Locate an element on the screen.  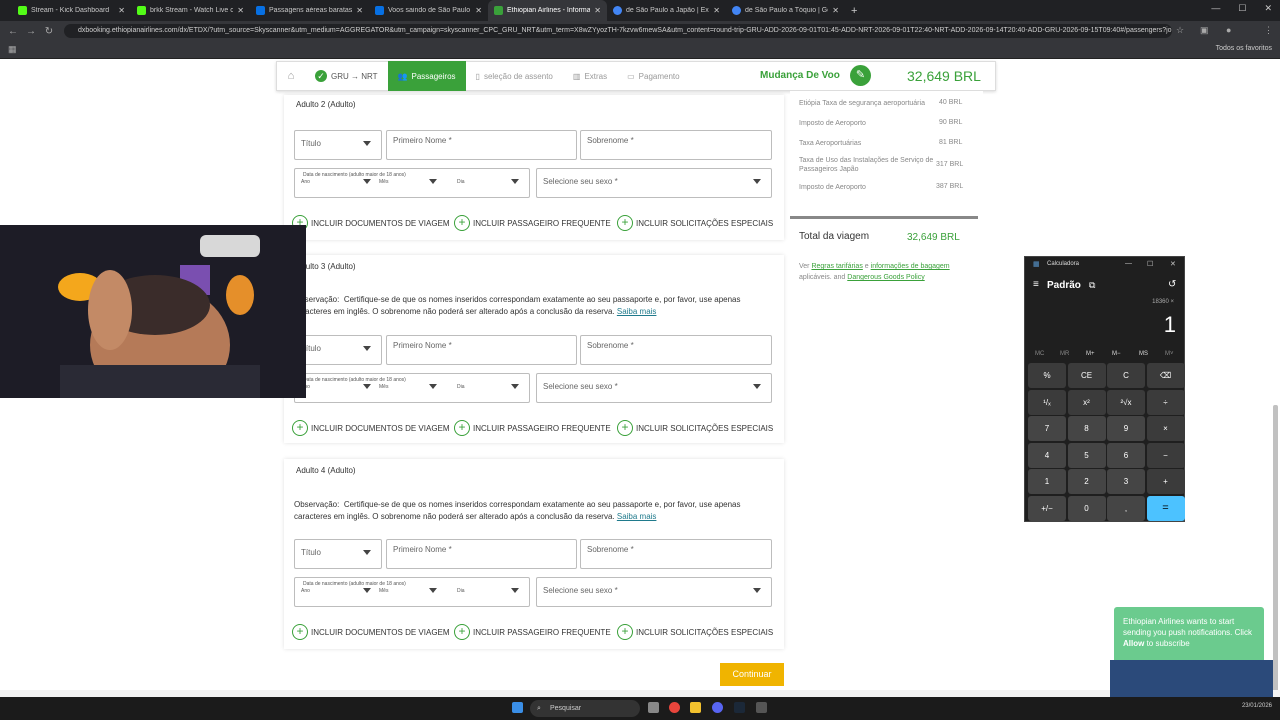
page-scrollbar is located at coordinates (1275, 547).